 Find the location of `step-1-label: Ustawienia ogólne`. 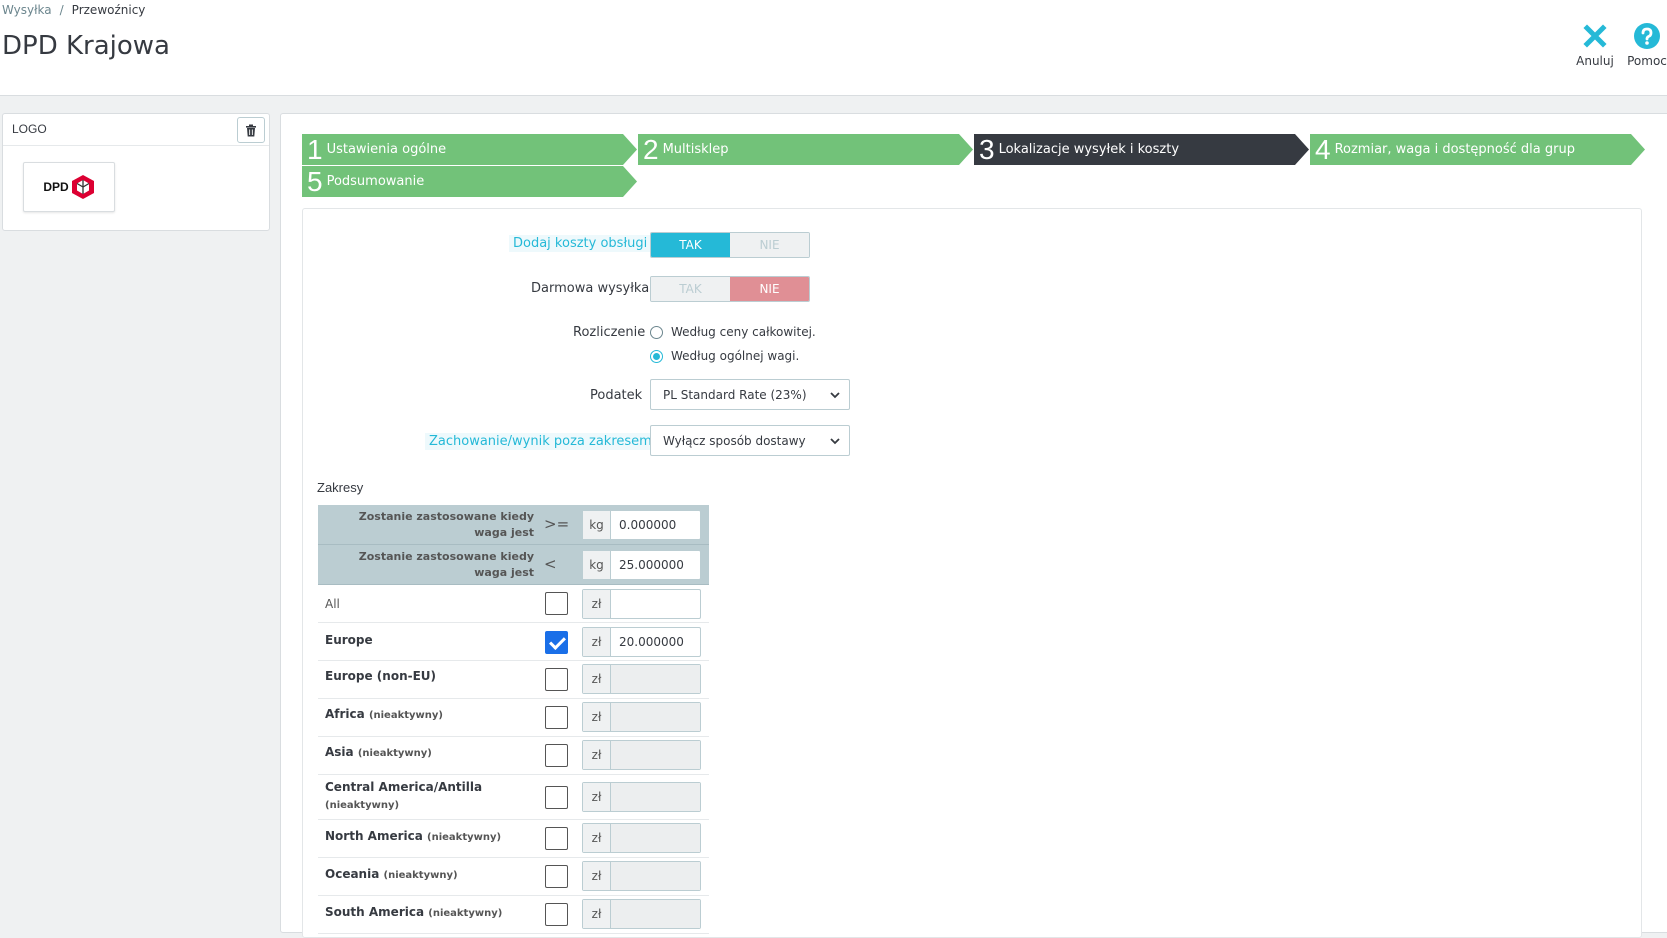

step-1-label: Ustawienia ogólne is located at coordinates (386, 149).